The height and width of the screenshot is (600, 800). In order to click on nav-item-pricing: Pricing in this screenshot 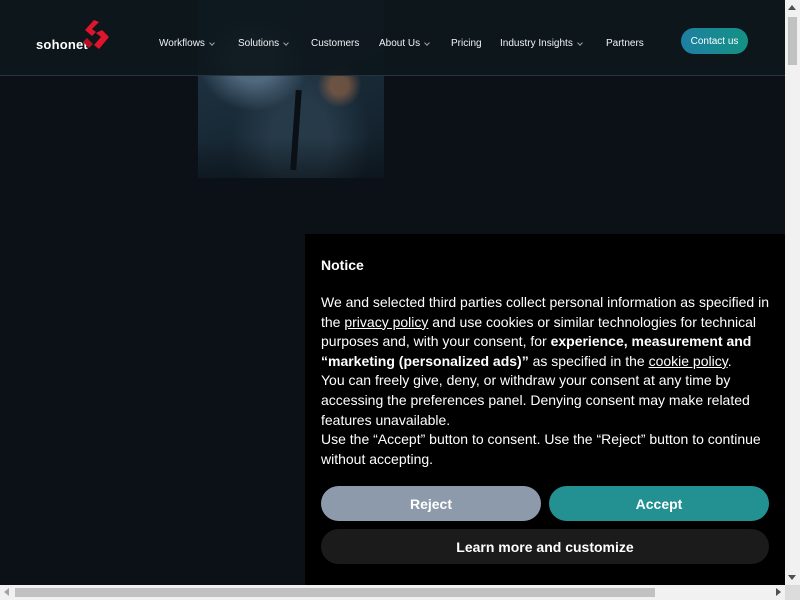, I will do `click(466, 43)`.